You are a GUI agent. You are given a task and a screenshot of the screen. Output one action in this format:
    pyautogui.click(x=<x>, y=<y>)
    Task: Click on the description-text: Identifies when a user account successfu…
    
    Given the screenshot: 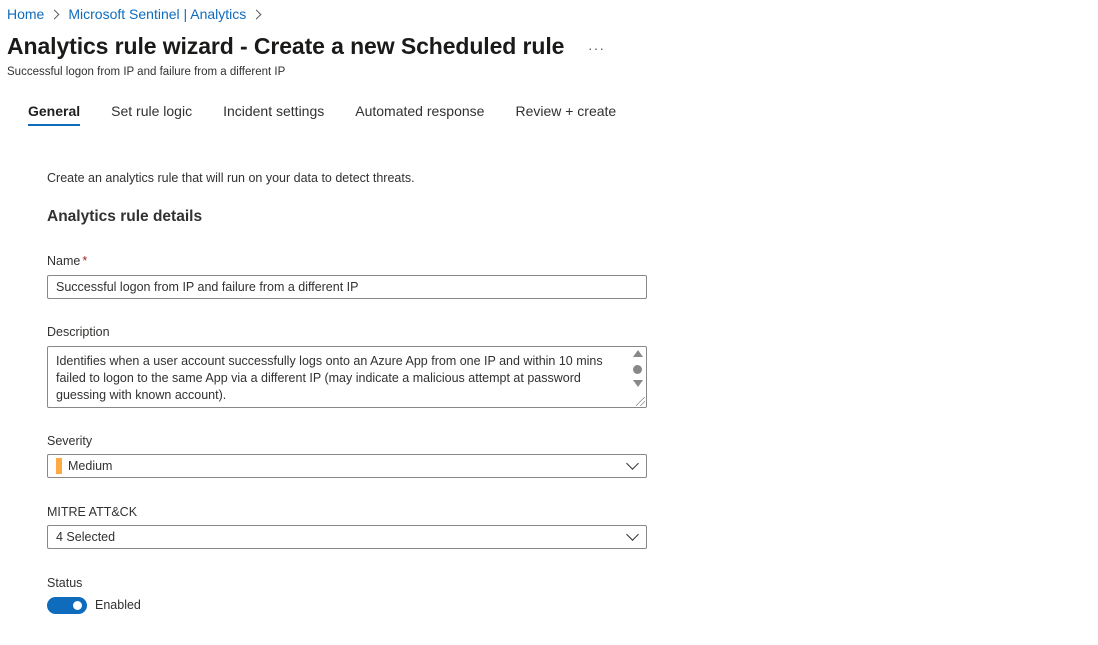 What is the action you would take?
    pyautogui.click(x=342, y=378)
    